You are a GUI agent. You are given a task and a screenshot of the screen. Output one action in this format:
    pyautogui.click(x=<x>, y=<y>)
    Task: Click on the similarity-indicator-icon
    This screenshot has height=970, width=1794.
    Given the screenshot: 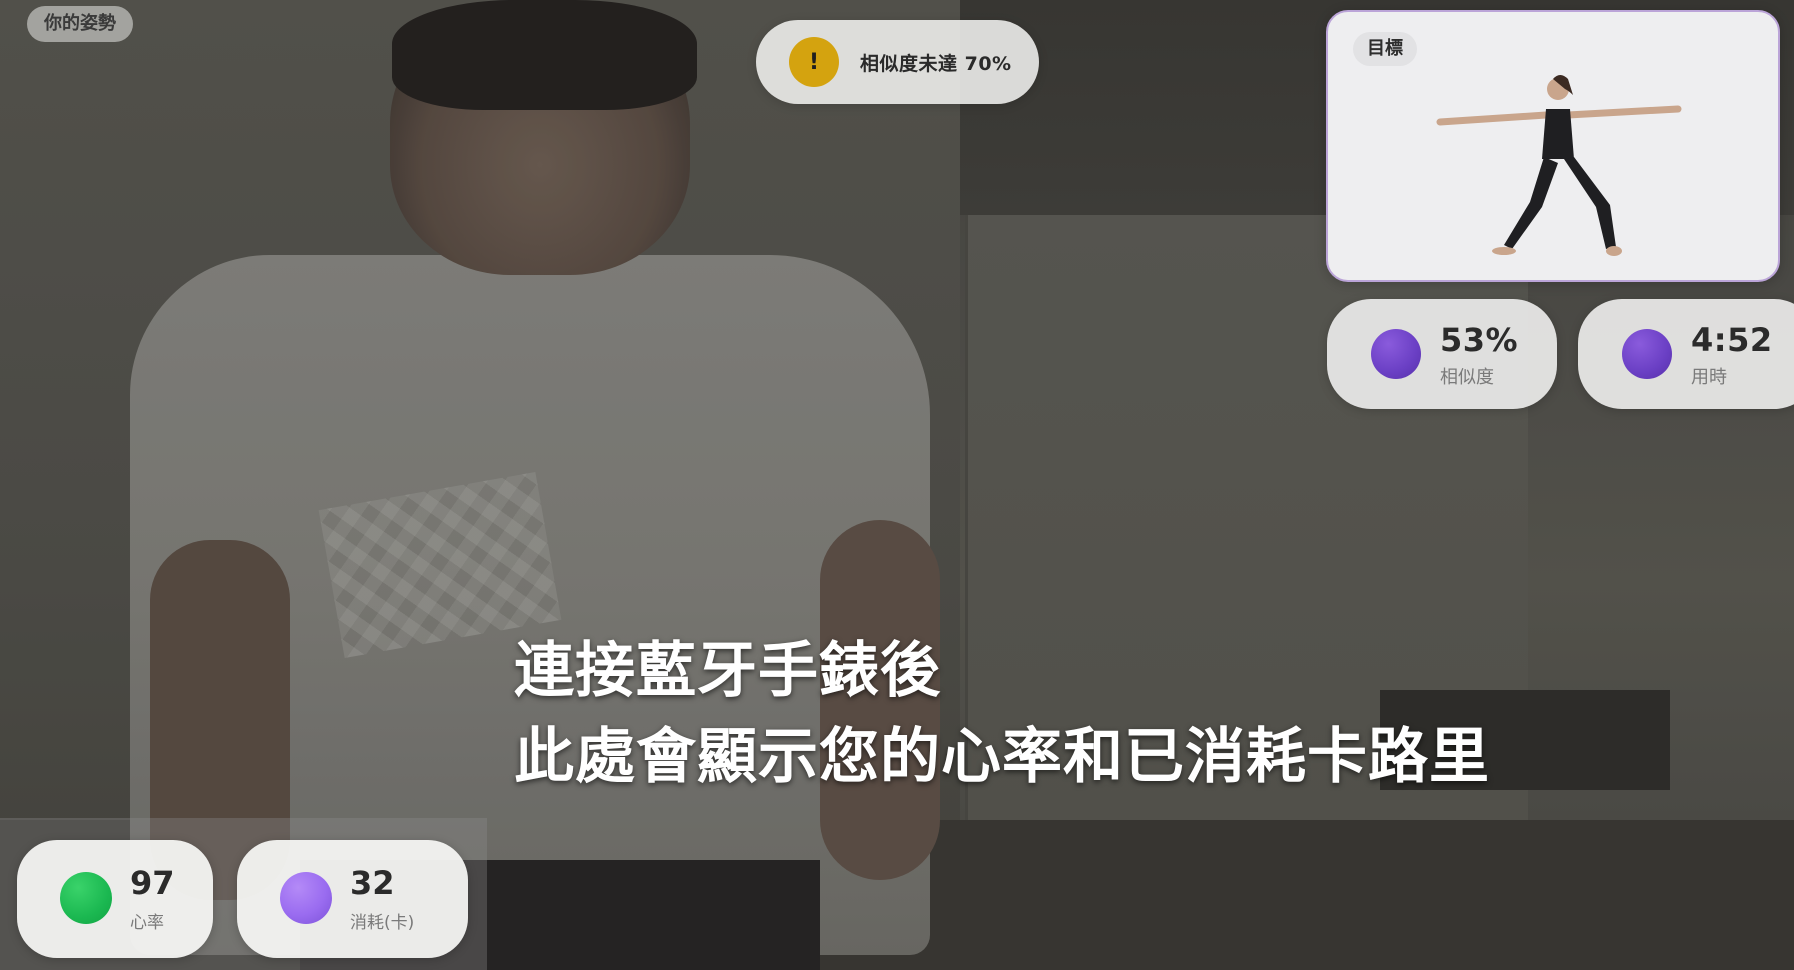 What is the action you would take?
    pyautogui.click(x=1396, y=354)
    